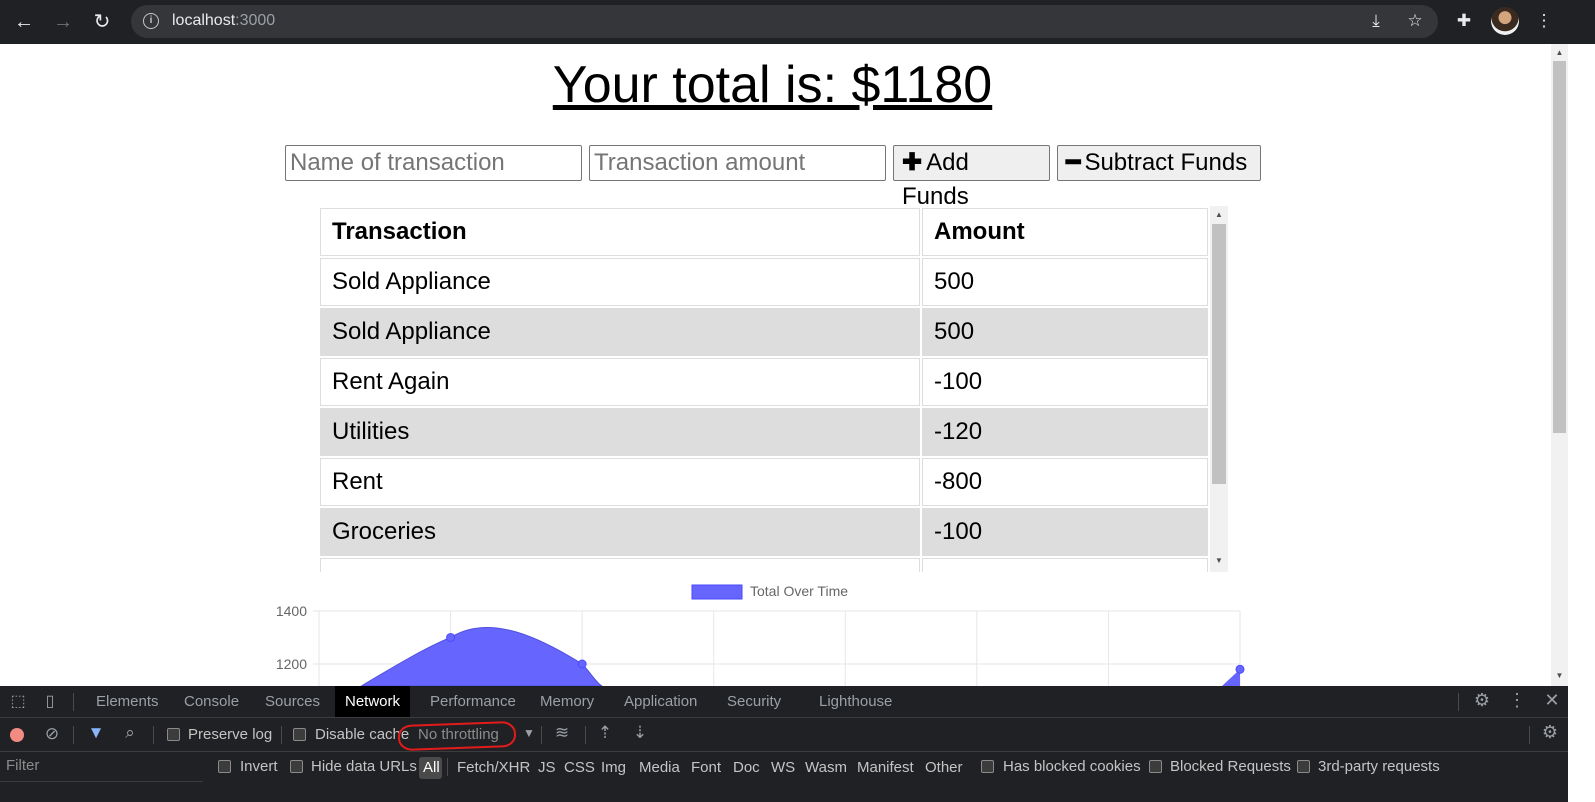 The height and width of the screenshot is (802, 1595). What do you see at coordinates (102, 22) in the screenshot?
I see `reload-icon: ↻` at bounding box center [102, 22].